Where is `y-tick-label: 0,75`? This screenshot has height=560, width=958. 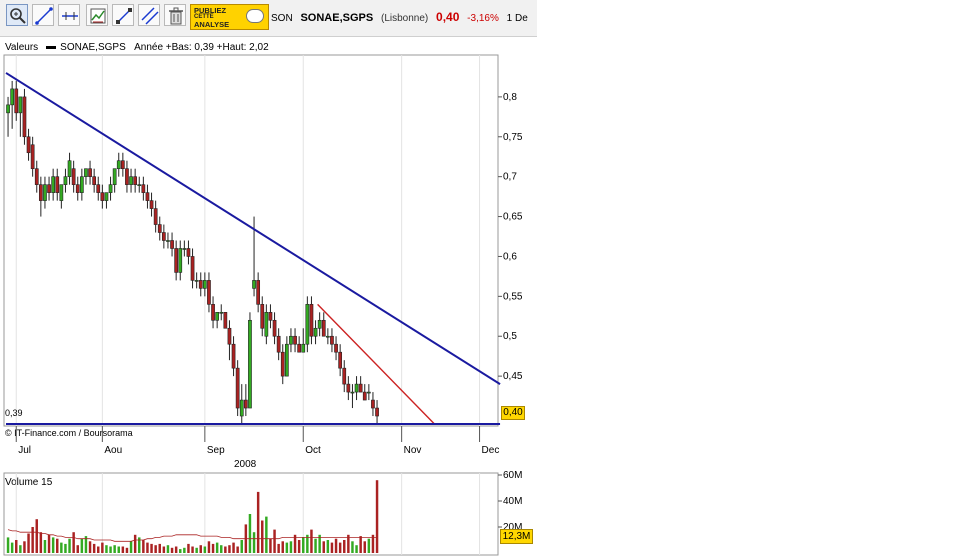
y-tick-label: 0,75 is located at coordinates (513, 137).